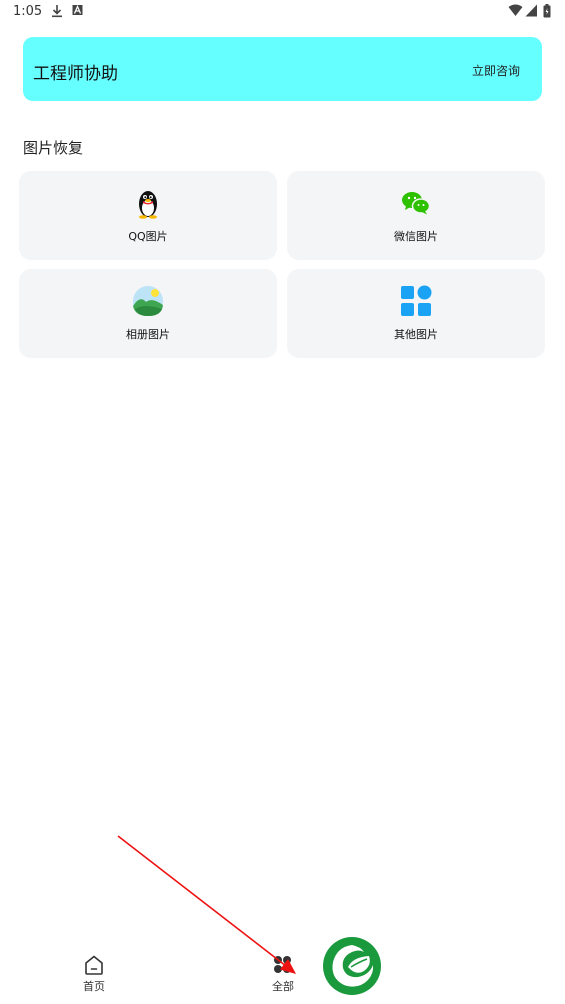  I want to click on consult-now-button: 立即咨询, so click(496, 70).